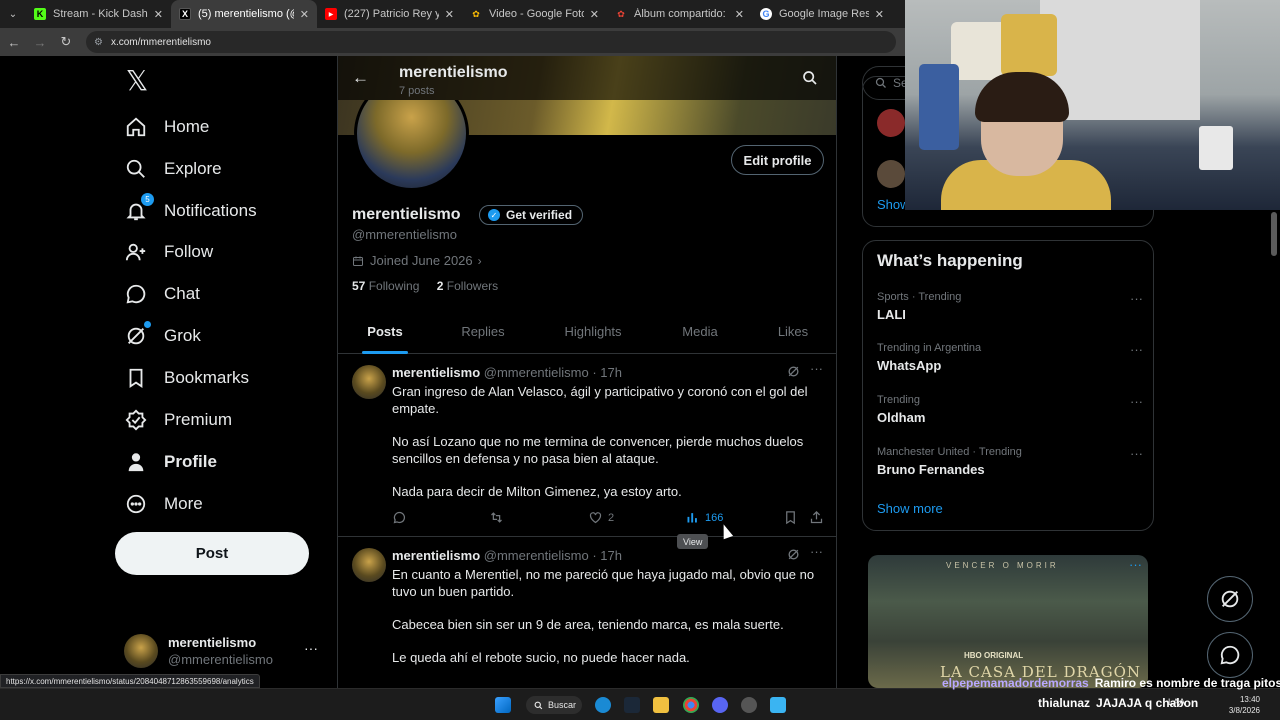 This screenshot has width=1280, height=720. What do you see at coordinates (700, 331) in the screenshot?
I see `tab-media: Media` at bounding box center [700, 331].